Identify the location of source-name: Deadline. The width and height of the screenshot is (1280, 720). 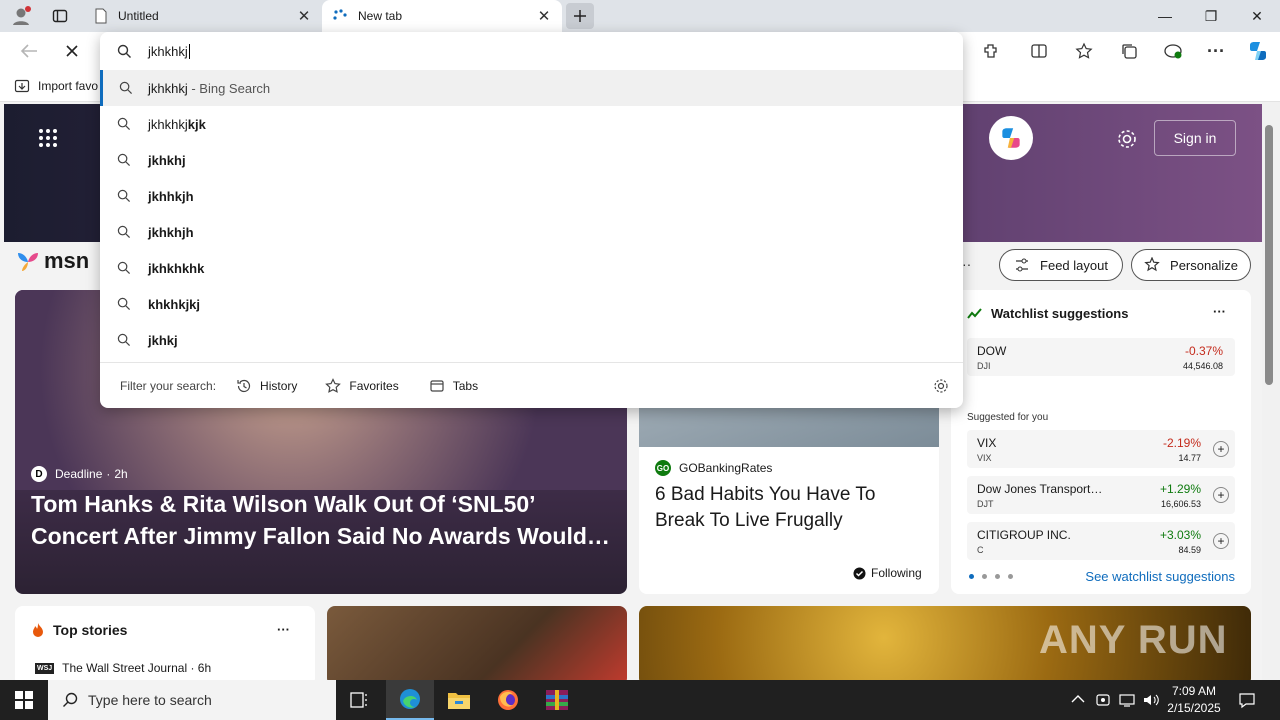
(79, 474).